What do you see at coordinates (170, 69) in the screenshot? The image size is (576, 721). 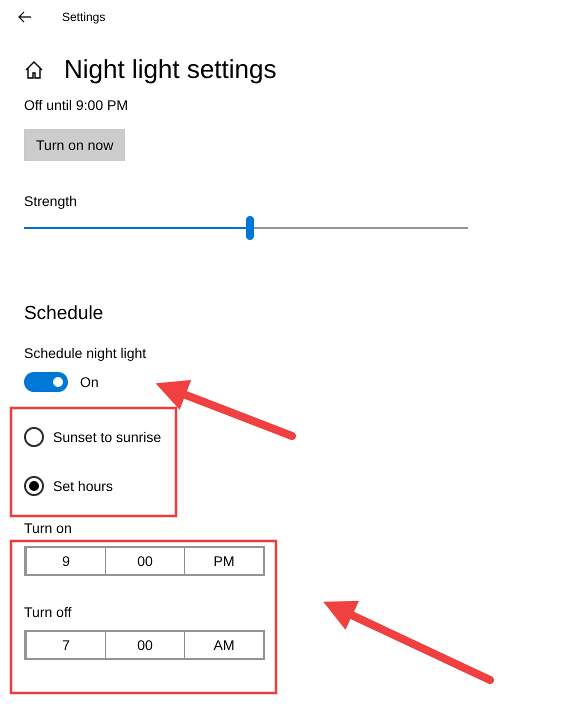 I see `page-title: Night light settings` at bounding box center [170, 69].